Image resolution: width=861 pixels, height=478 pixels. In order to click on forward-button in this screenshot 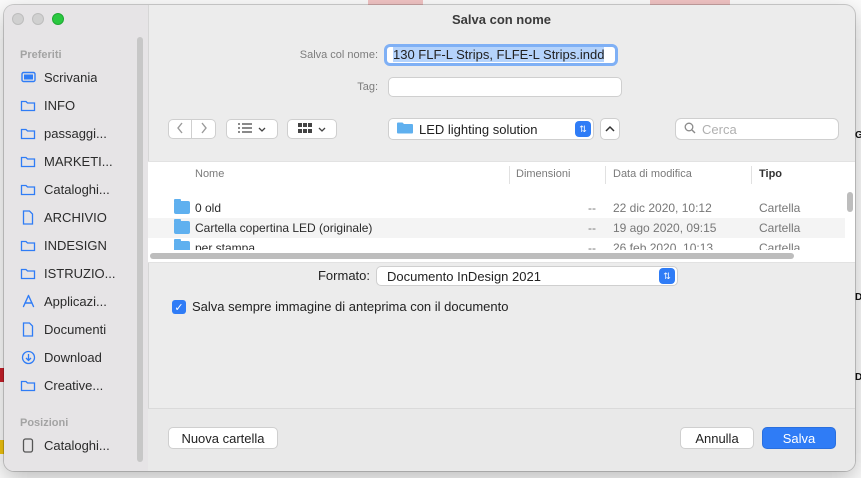, I will do `click(204, 129)`.